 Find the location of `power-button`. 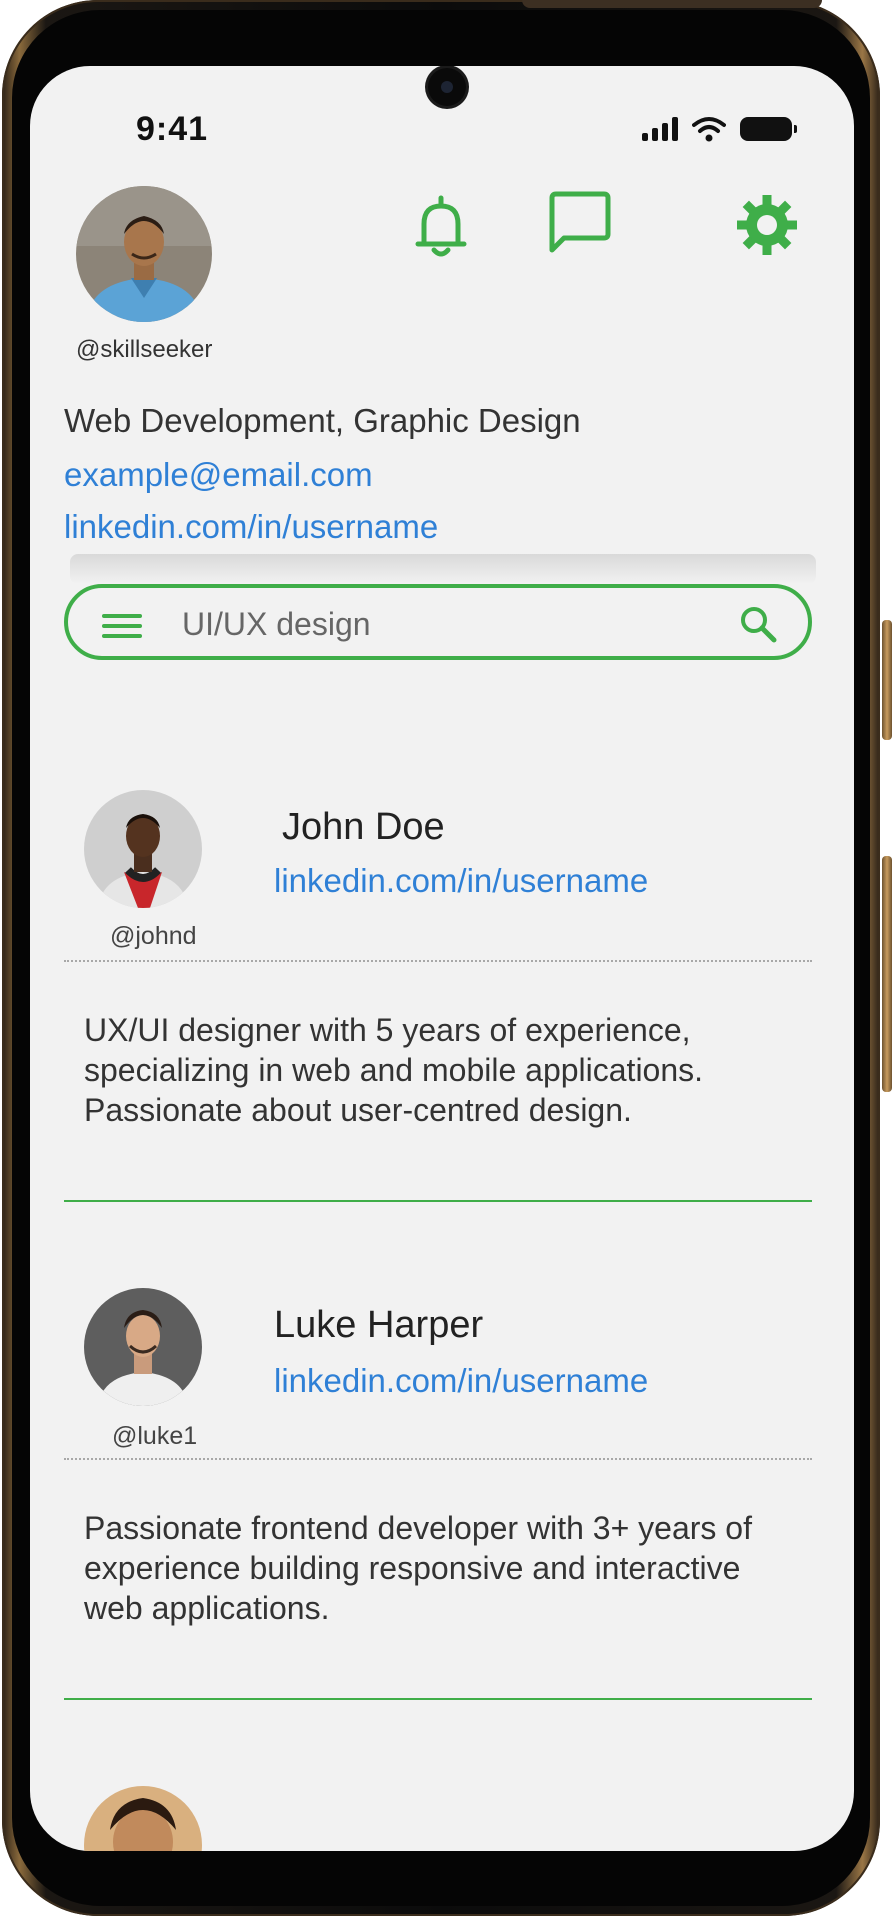

power-button is located at coordinates (887, 974).